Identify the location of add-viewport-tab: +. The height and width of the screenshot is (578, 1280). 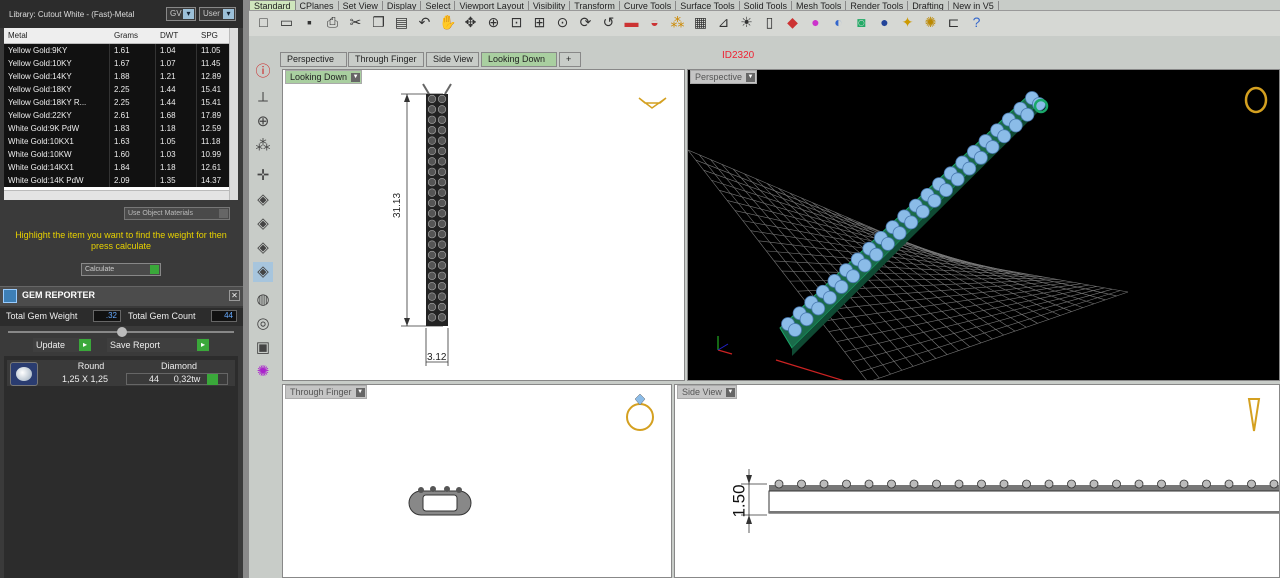
(570, 59).